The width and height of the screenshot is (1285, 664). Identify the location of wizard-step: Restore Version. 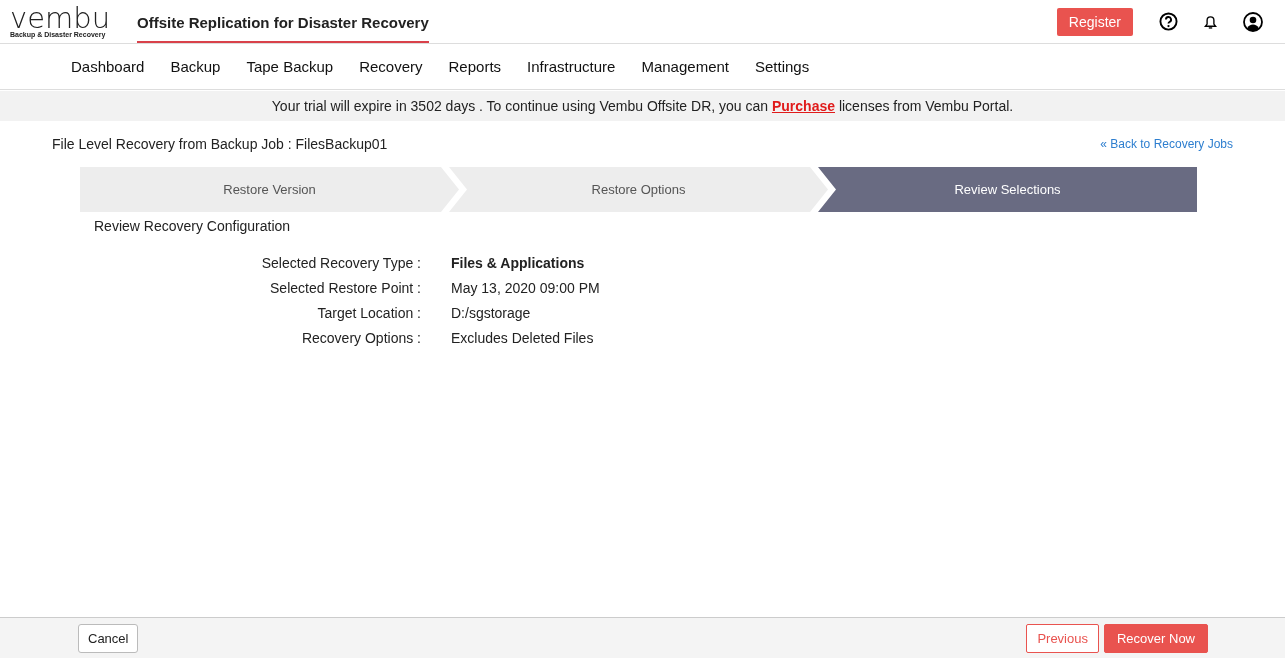
(269, 189).